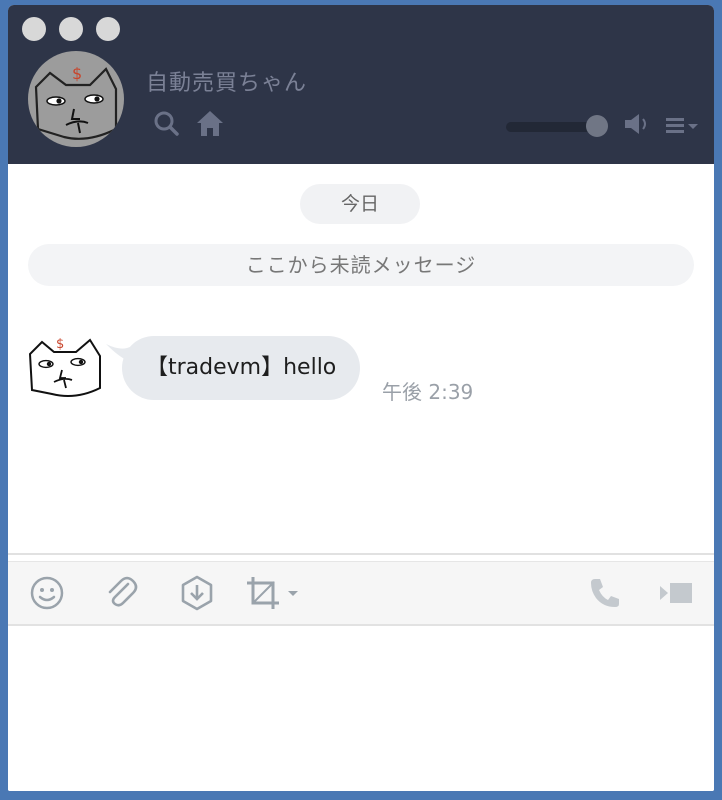 The image size is (722, 800). Describe the element at coordinates (605, 593) in the screenshot. I see `phone-icon` at that location.